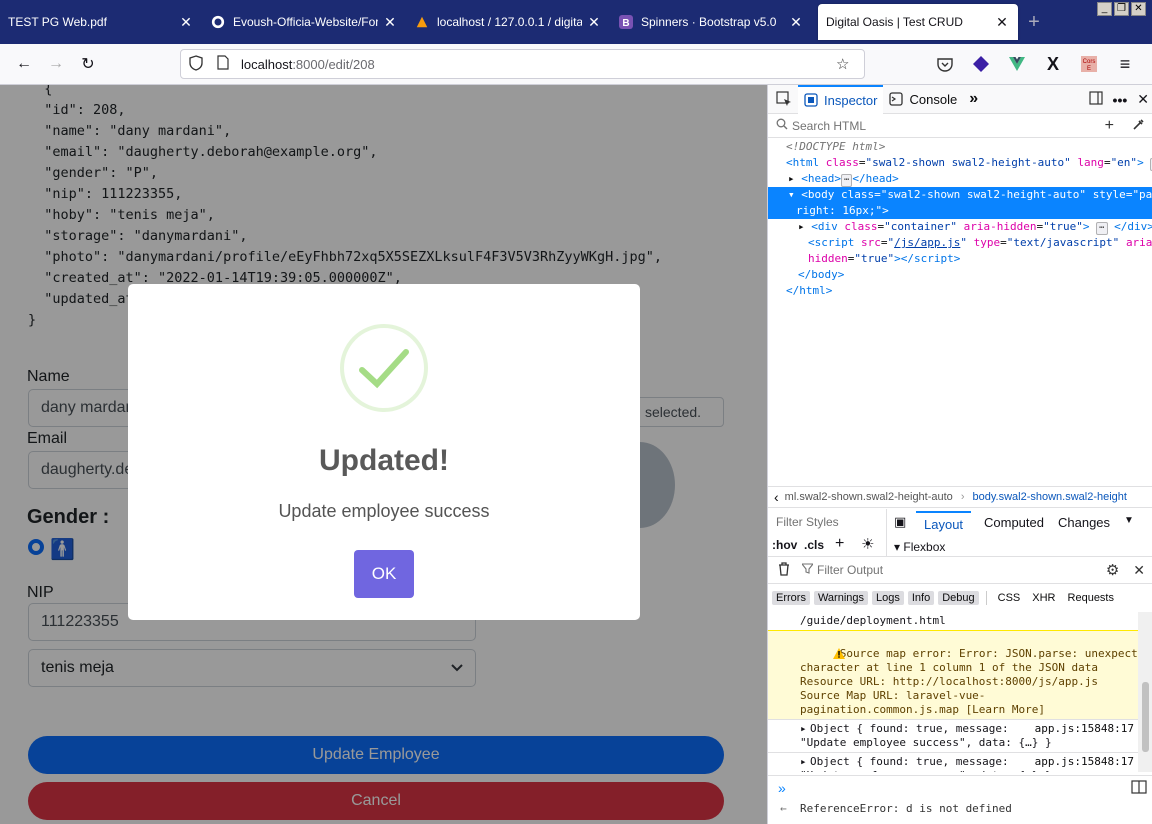 This screenshot has width=1152, height=824. I want to click on url-bar: localhost:8000/edit/208 ☆, so click(522, 64).